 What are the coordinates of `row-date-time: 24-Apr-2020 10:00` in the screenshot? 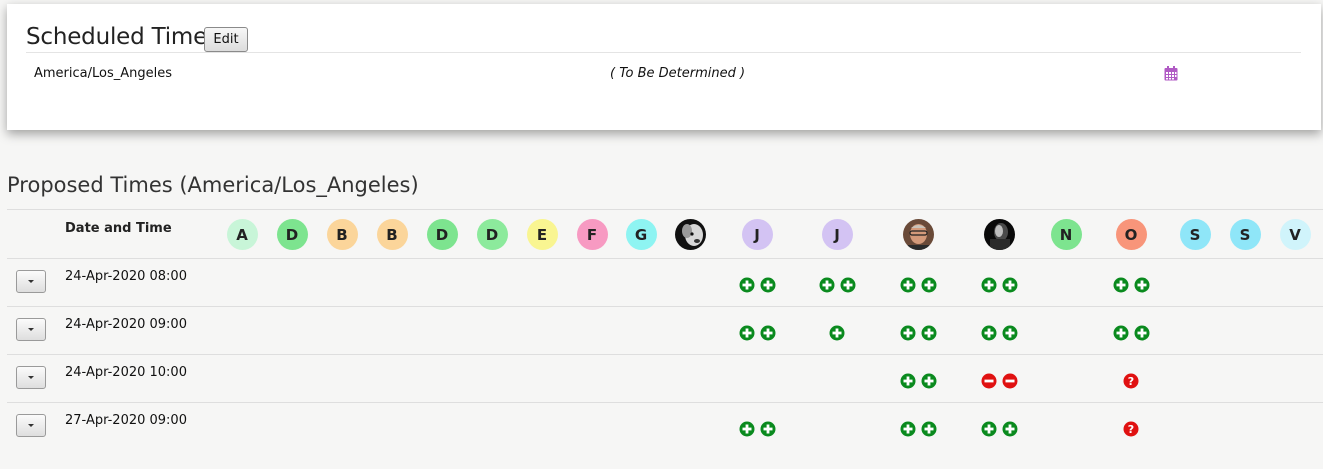 It's located at (126, 372).